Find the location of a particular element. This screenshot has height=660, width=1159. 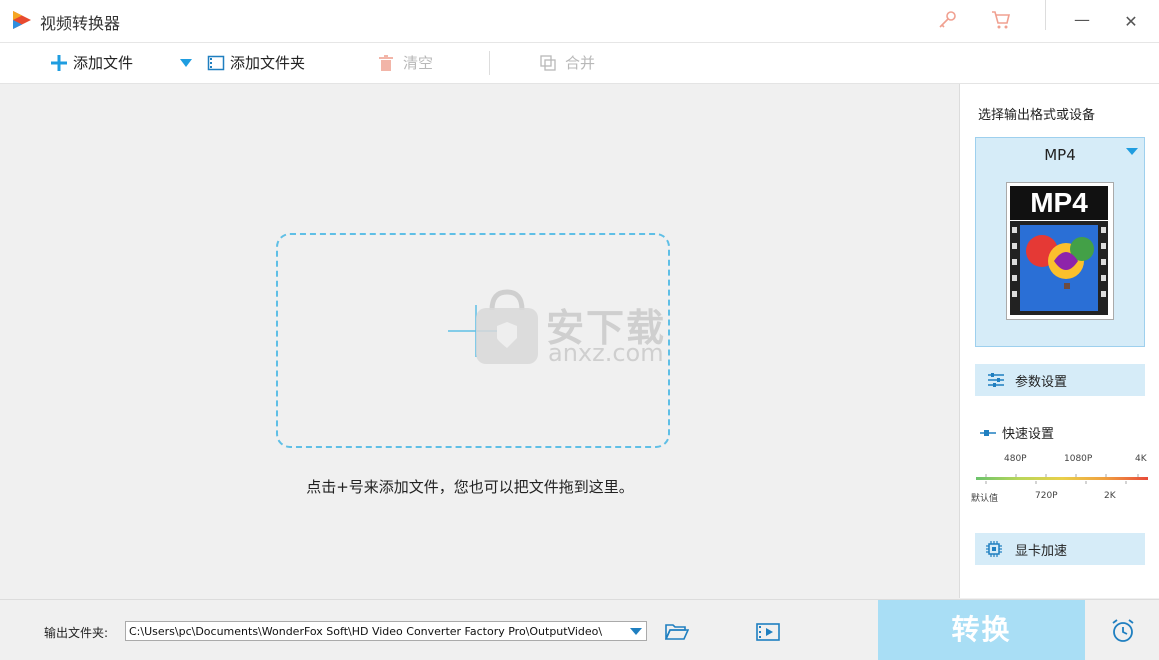

merge-icon is located at coordinates (548, 63).